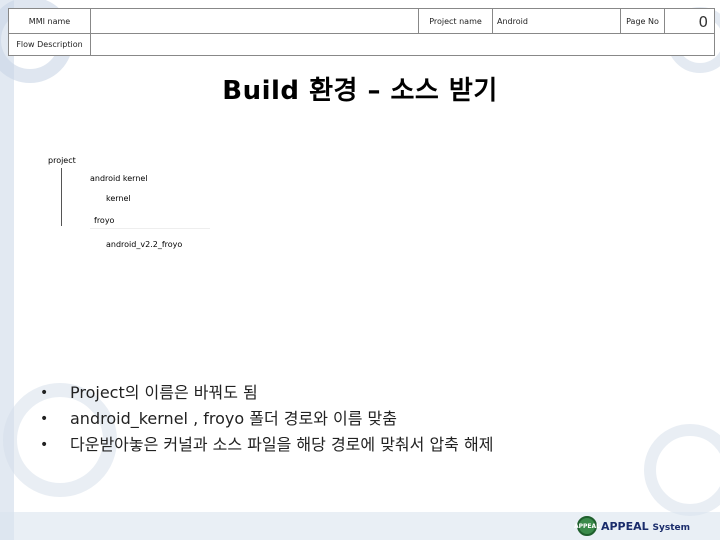 Image resolution: width=720 pixels, height=540 pixels. What do you see at coordinates (360, 91) in the screenshot?
I see `page-title: Build 환경 – 소스 받기` at bounding box center [360, 91].